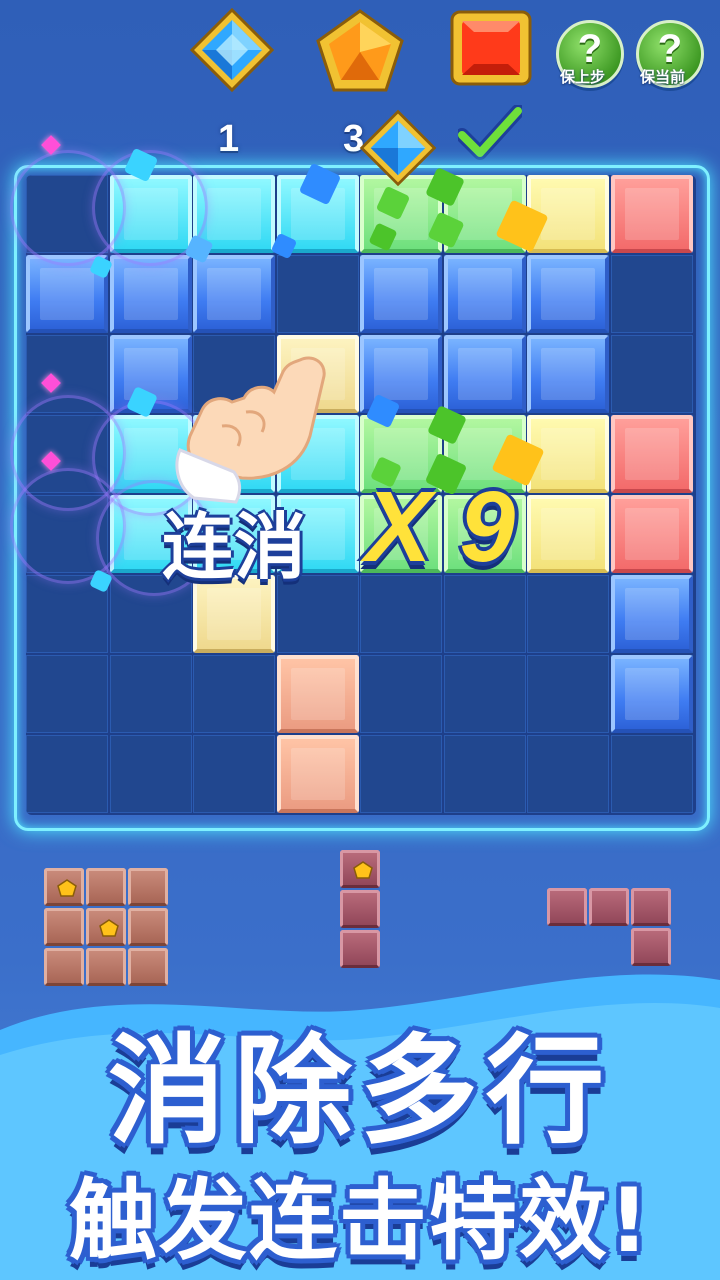 The width and height of the screenshot is (720, 1280). What do you see at coordinates (232, 50) in the screenshot?
I see `blue-diamond-gem-icon` at bounding box center [232, 50].